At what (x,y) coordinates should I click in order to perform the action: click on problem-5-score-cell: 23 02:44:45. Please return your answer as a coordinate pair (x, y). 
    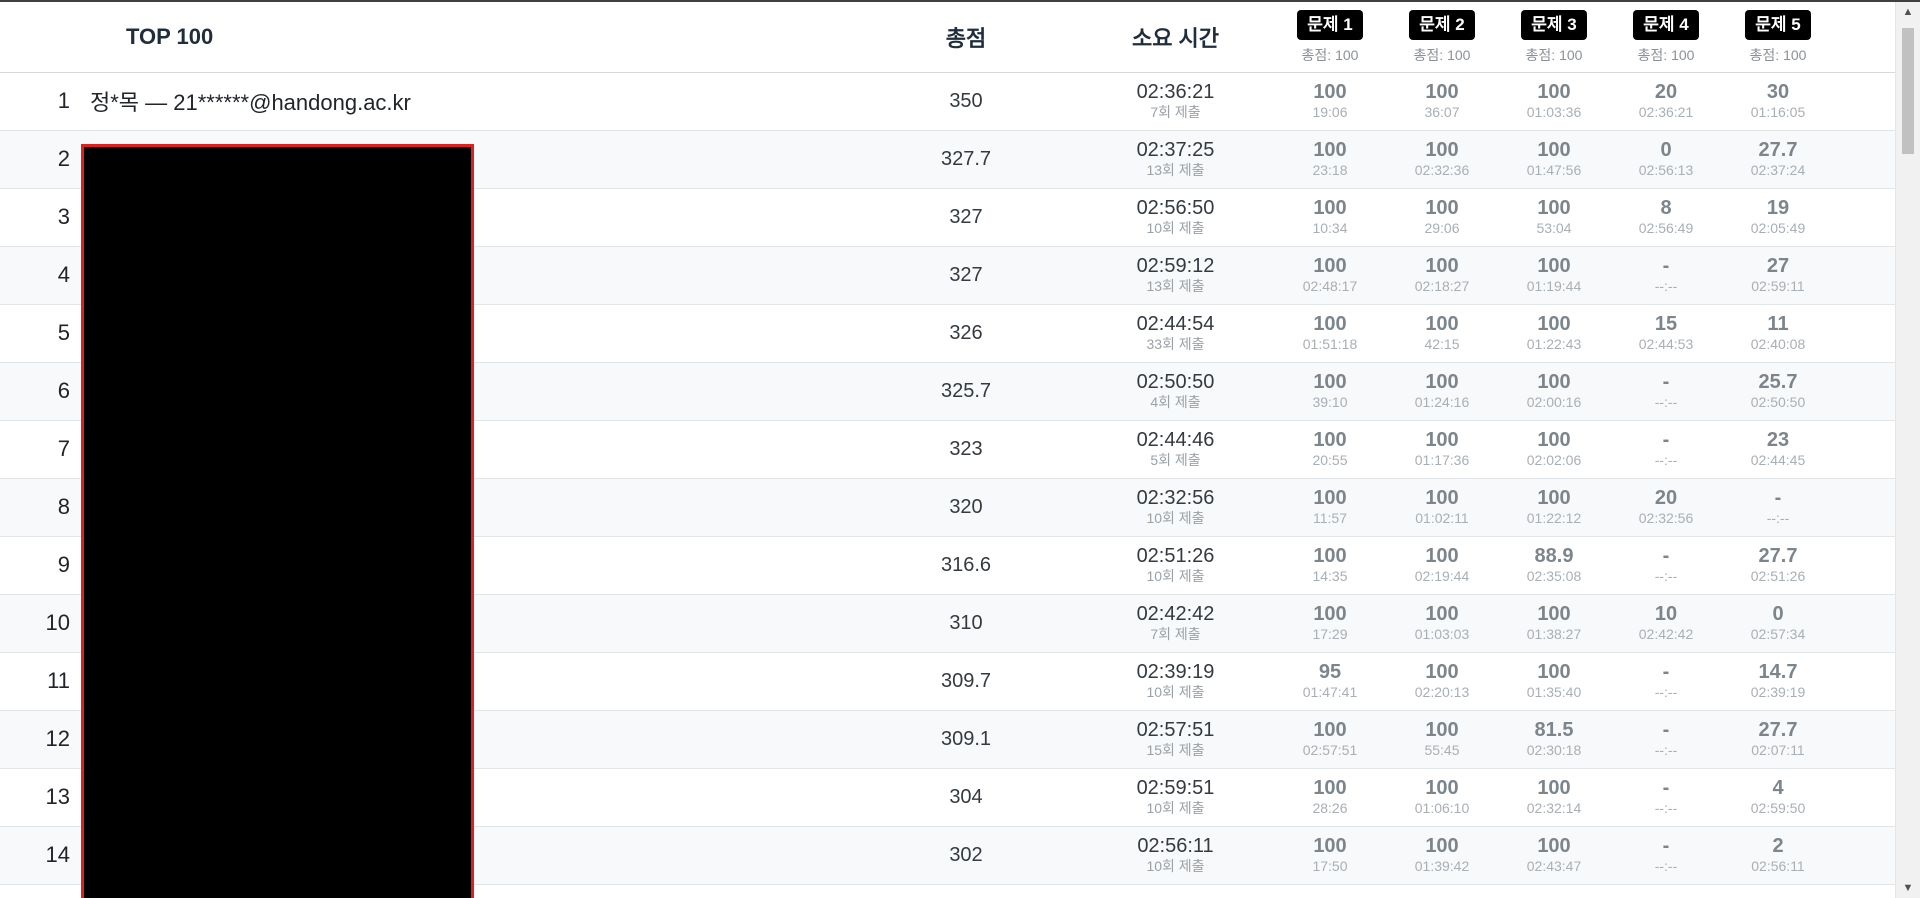
    Looking at the image, I should click on (1778, 449).